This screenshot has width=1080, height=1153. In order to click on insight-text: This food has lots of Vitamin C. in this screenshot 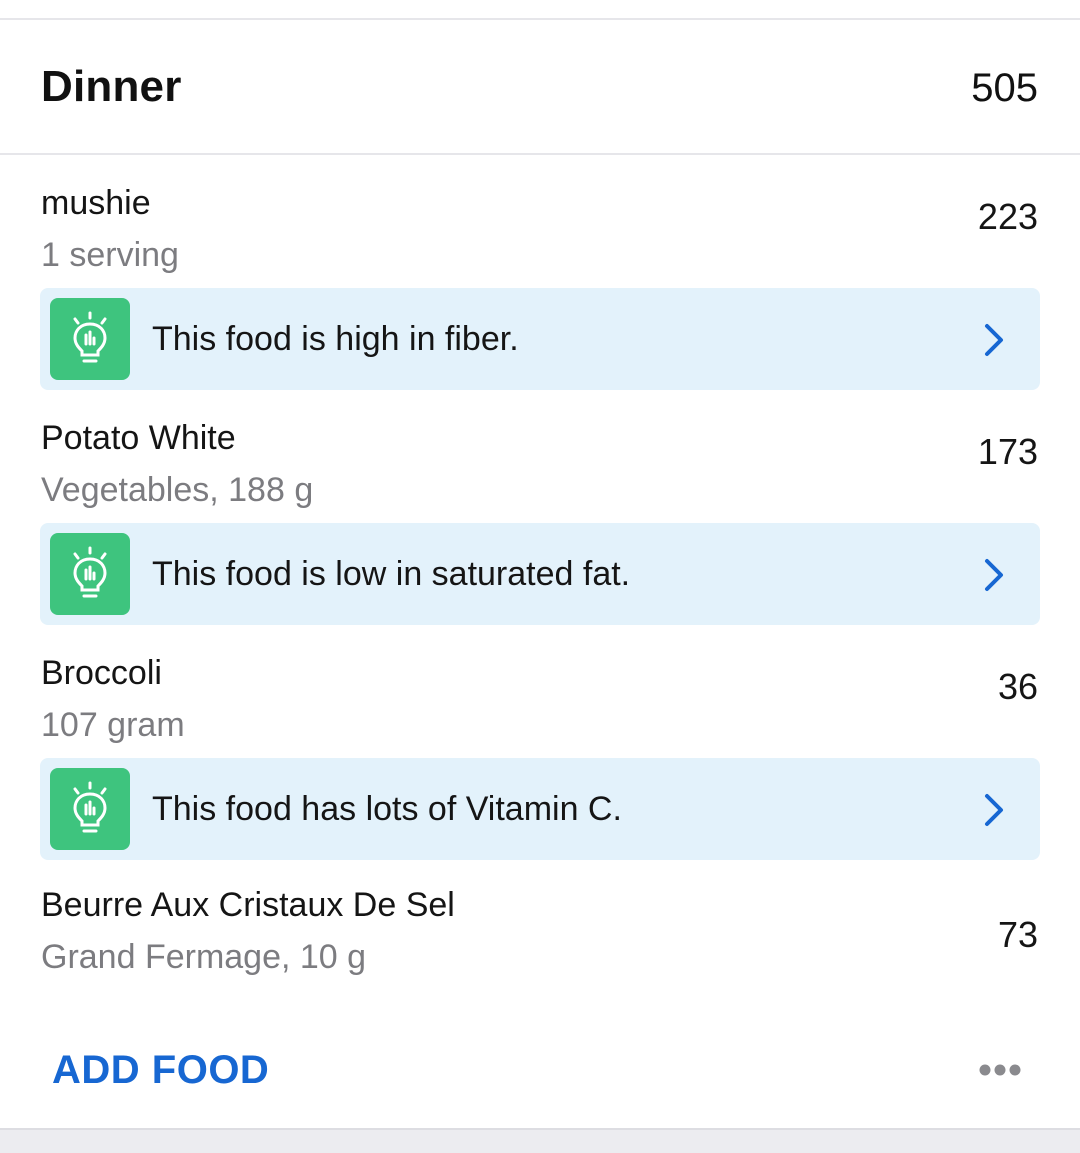, I will do `click(387, 809)`.